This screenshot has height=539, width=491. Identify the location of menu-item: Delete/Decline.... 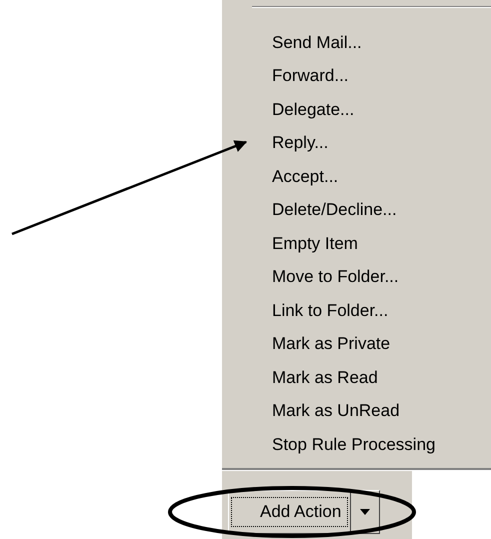
(334, 210).